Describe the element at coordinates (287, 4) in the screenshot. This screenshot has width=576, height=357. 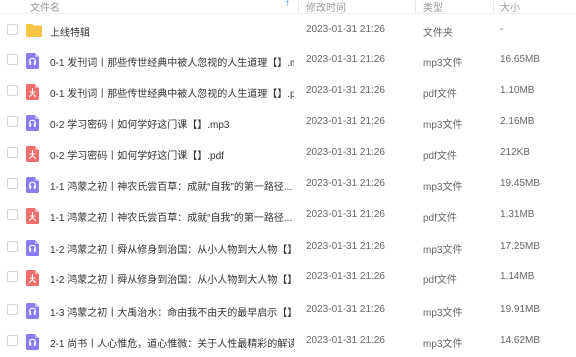
I see `sort-ascending-icon: ↑` at that location.